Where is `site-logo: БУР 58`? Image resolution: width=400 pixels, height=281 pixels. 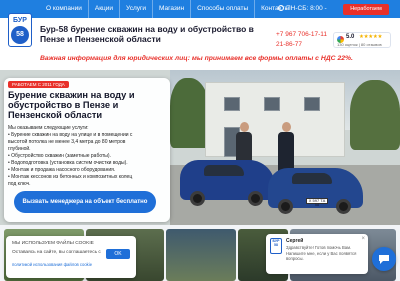 site-logo: БУР 58 is located at coordinates (20, 30).